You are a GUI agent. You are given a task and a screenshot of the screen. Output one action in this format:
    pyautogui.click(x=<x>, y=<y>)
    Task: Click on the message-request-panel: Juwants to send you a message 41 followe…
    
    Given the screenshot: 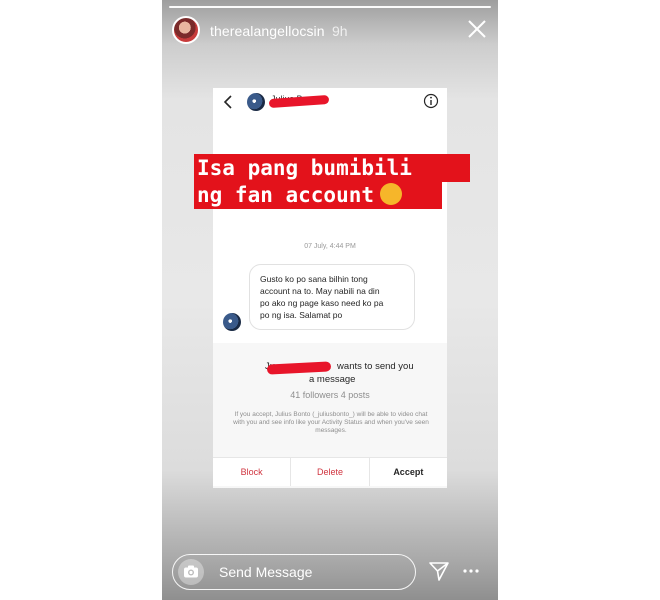 What is the action you would take?
    pyautogui.click(x=330, y=415)
    